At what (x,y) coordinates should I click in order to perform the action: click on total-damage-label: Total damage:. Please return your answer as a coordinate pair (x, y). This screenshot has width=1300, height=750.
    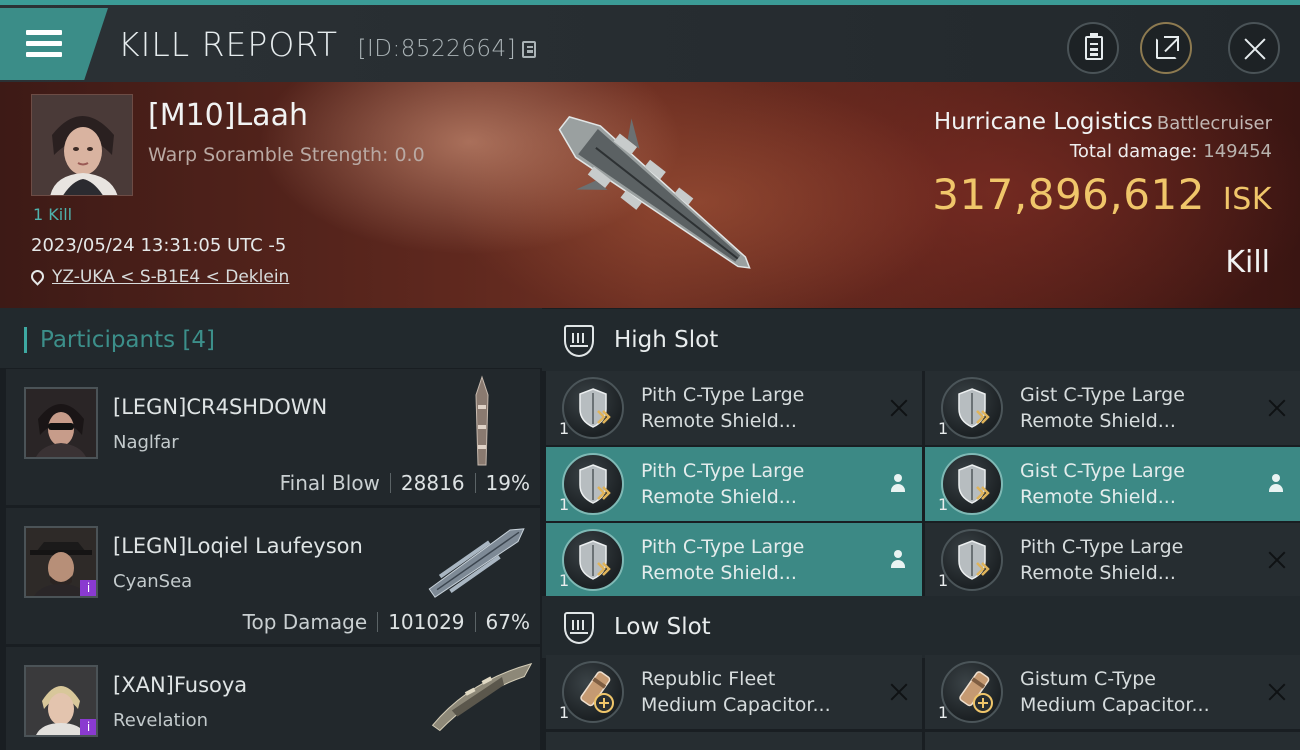
    Looking at the image, I should click on (1133, 151).